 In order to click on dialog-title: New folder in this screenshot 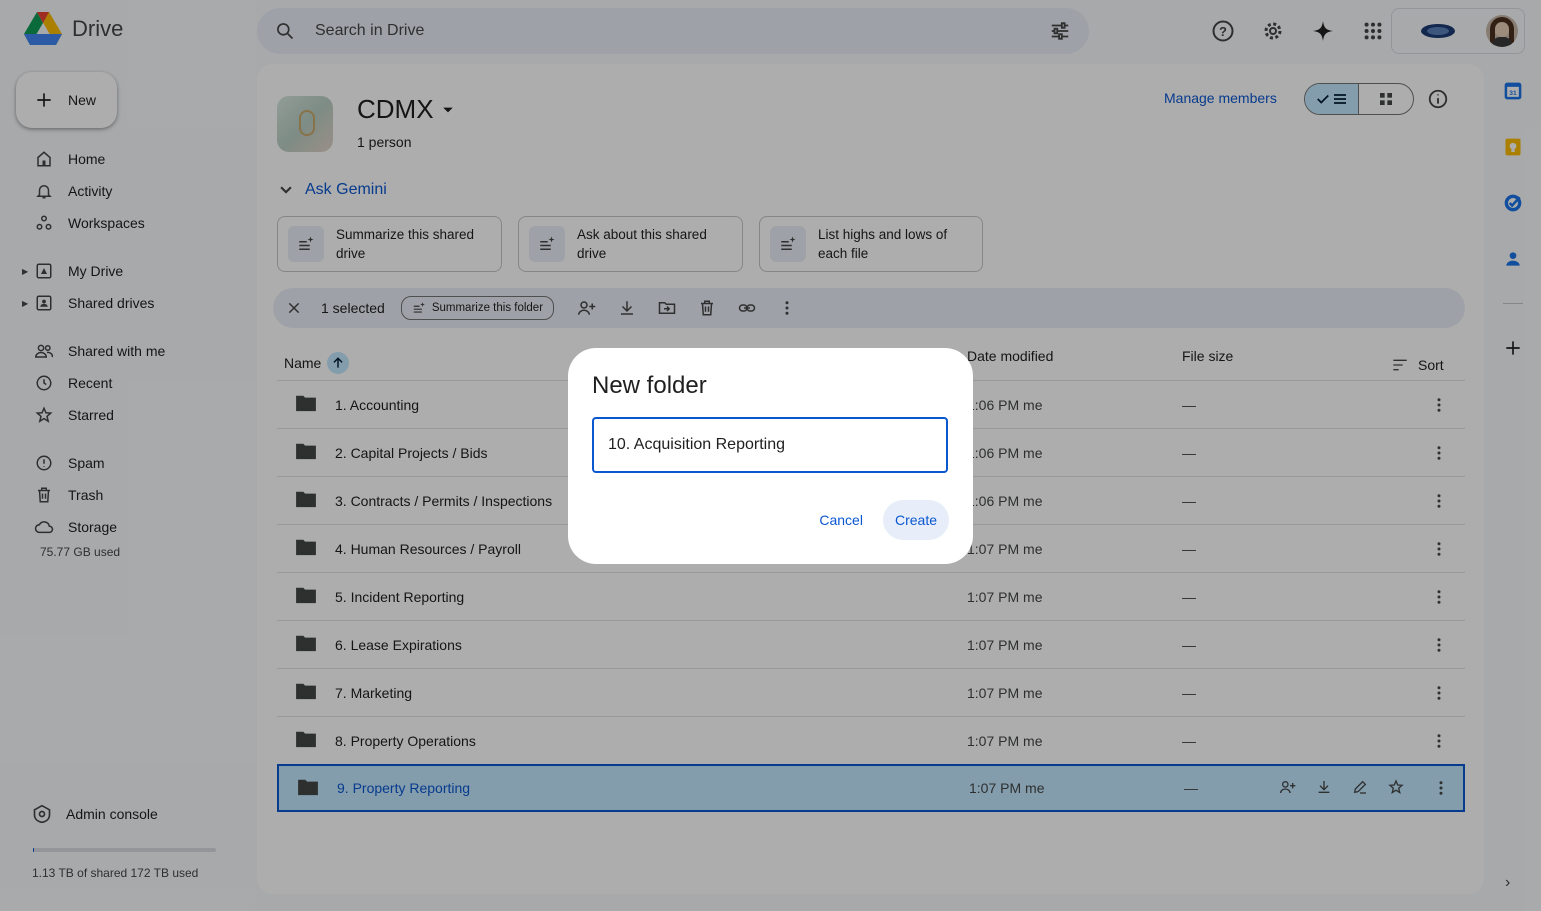, I will do `click(649, 385)`.